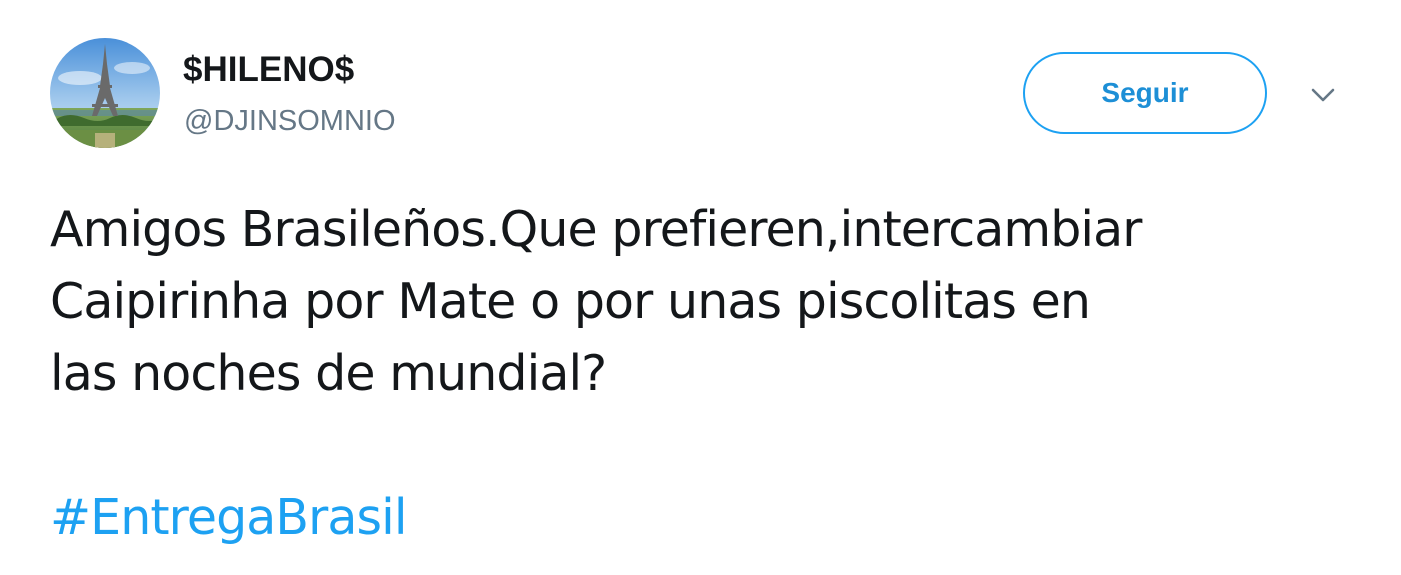 This screenshot has width=1401, height=575. Describe the element at coordinates (1145, 93) in the screenshot. I see `follow-button: Seguir` at that location.